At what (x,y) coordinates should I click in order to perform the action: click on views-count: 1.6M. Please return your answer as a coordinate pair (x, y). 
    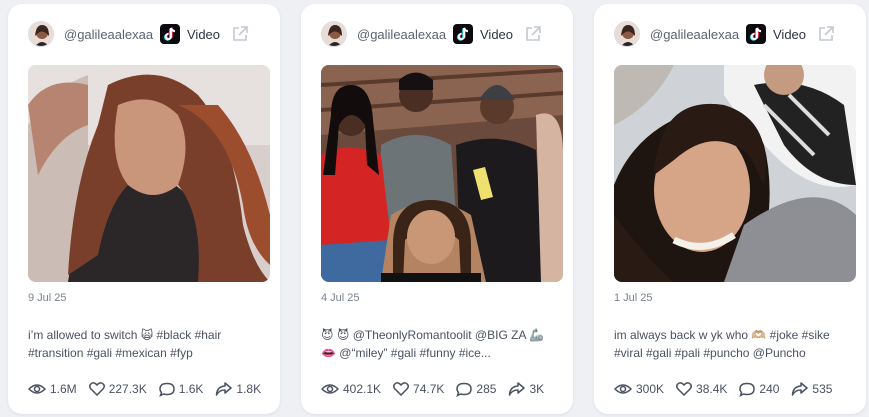
    Looking at the image, I should click on (63, 389).